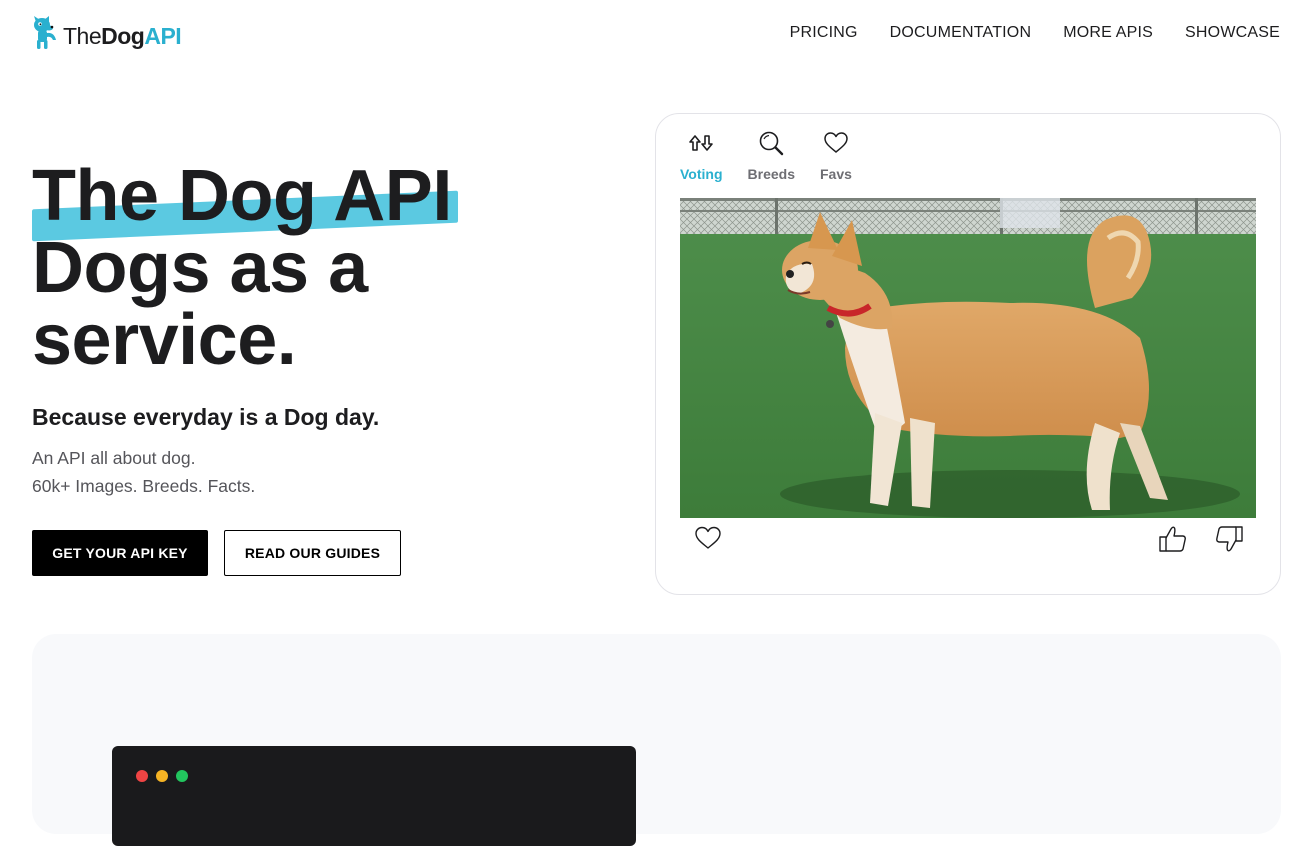 The height and width of the screenshot is (846, 1314). Describe the element at coordinates (836, 156) in the screenshot. I see `tab-favs: Favs` at that location.